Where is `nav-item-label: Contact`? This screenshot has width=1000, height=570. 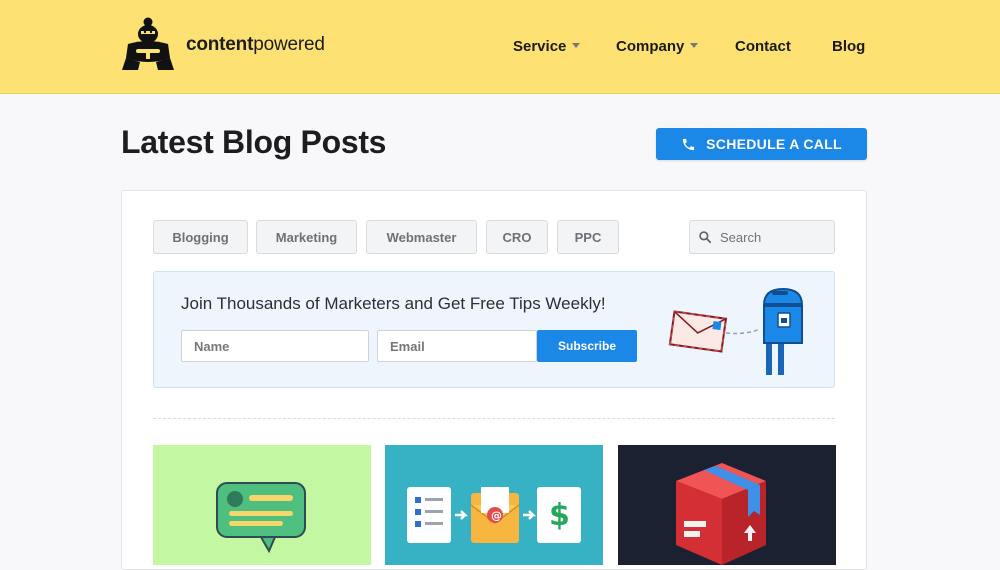 nav-item-label: Contact is located at coordinates (763, 46).